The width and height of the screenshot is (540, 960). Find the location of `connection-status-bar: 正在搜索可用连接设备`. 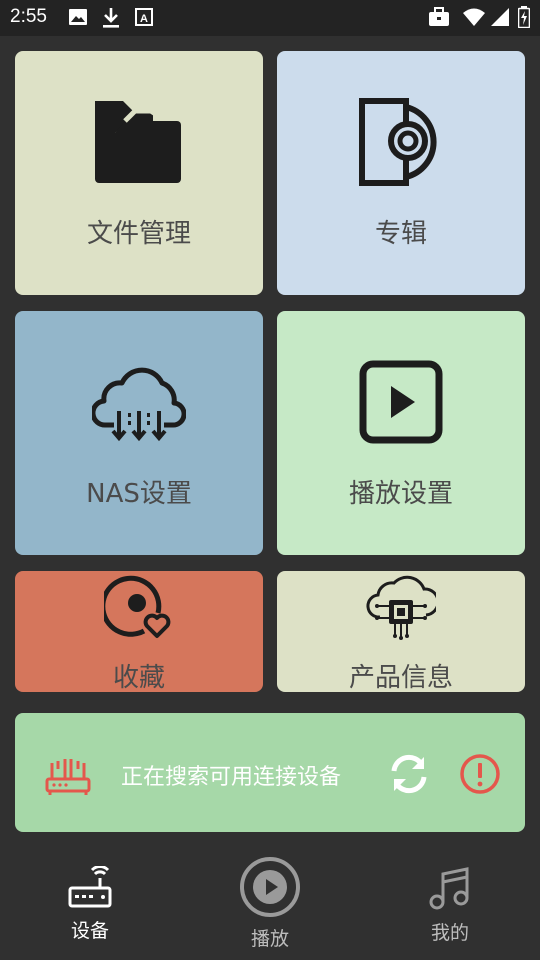

connection-status-bar: 正在搜索可用连接设备 is located at coordinates (270, 772).